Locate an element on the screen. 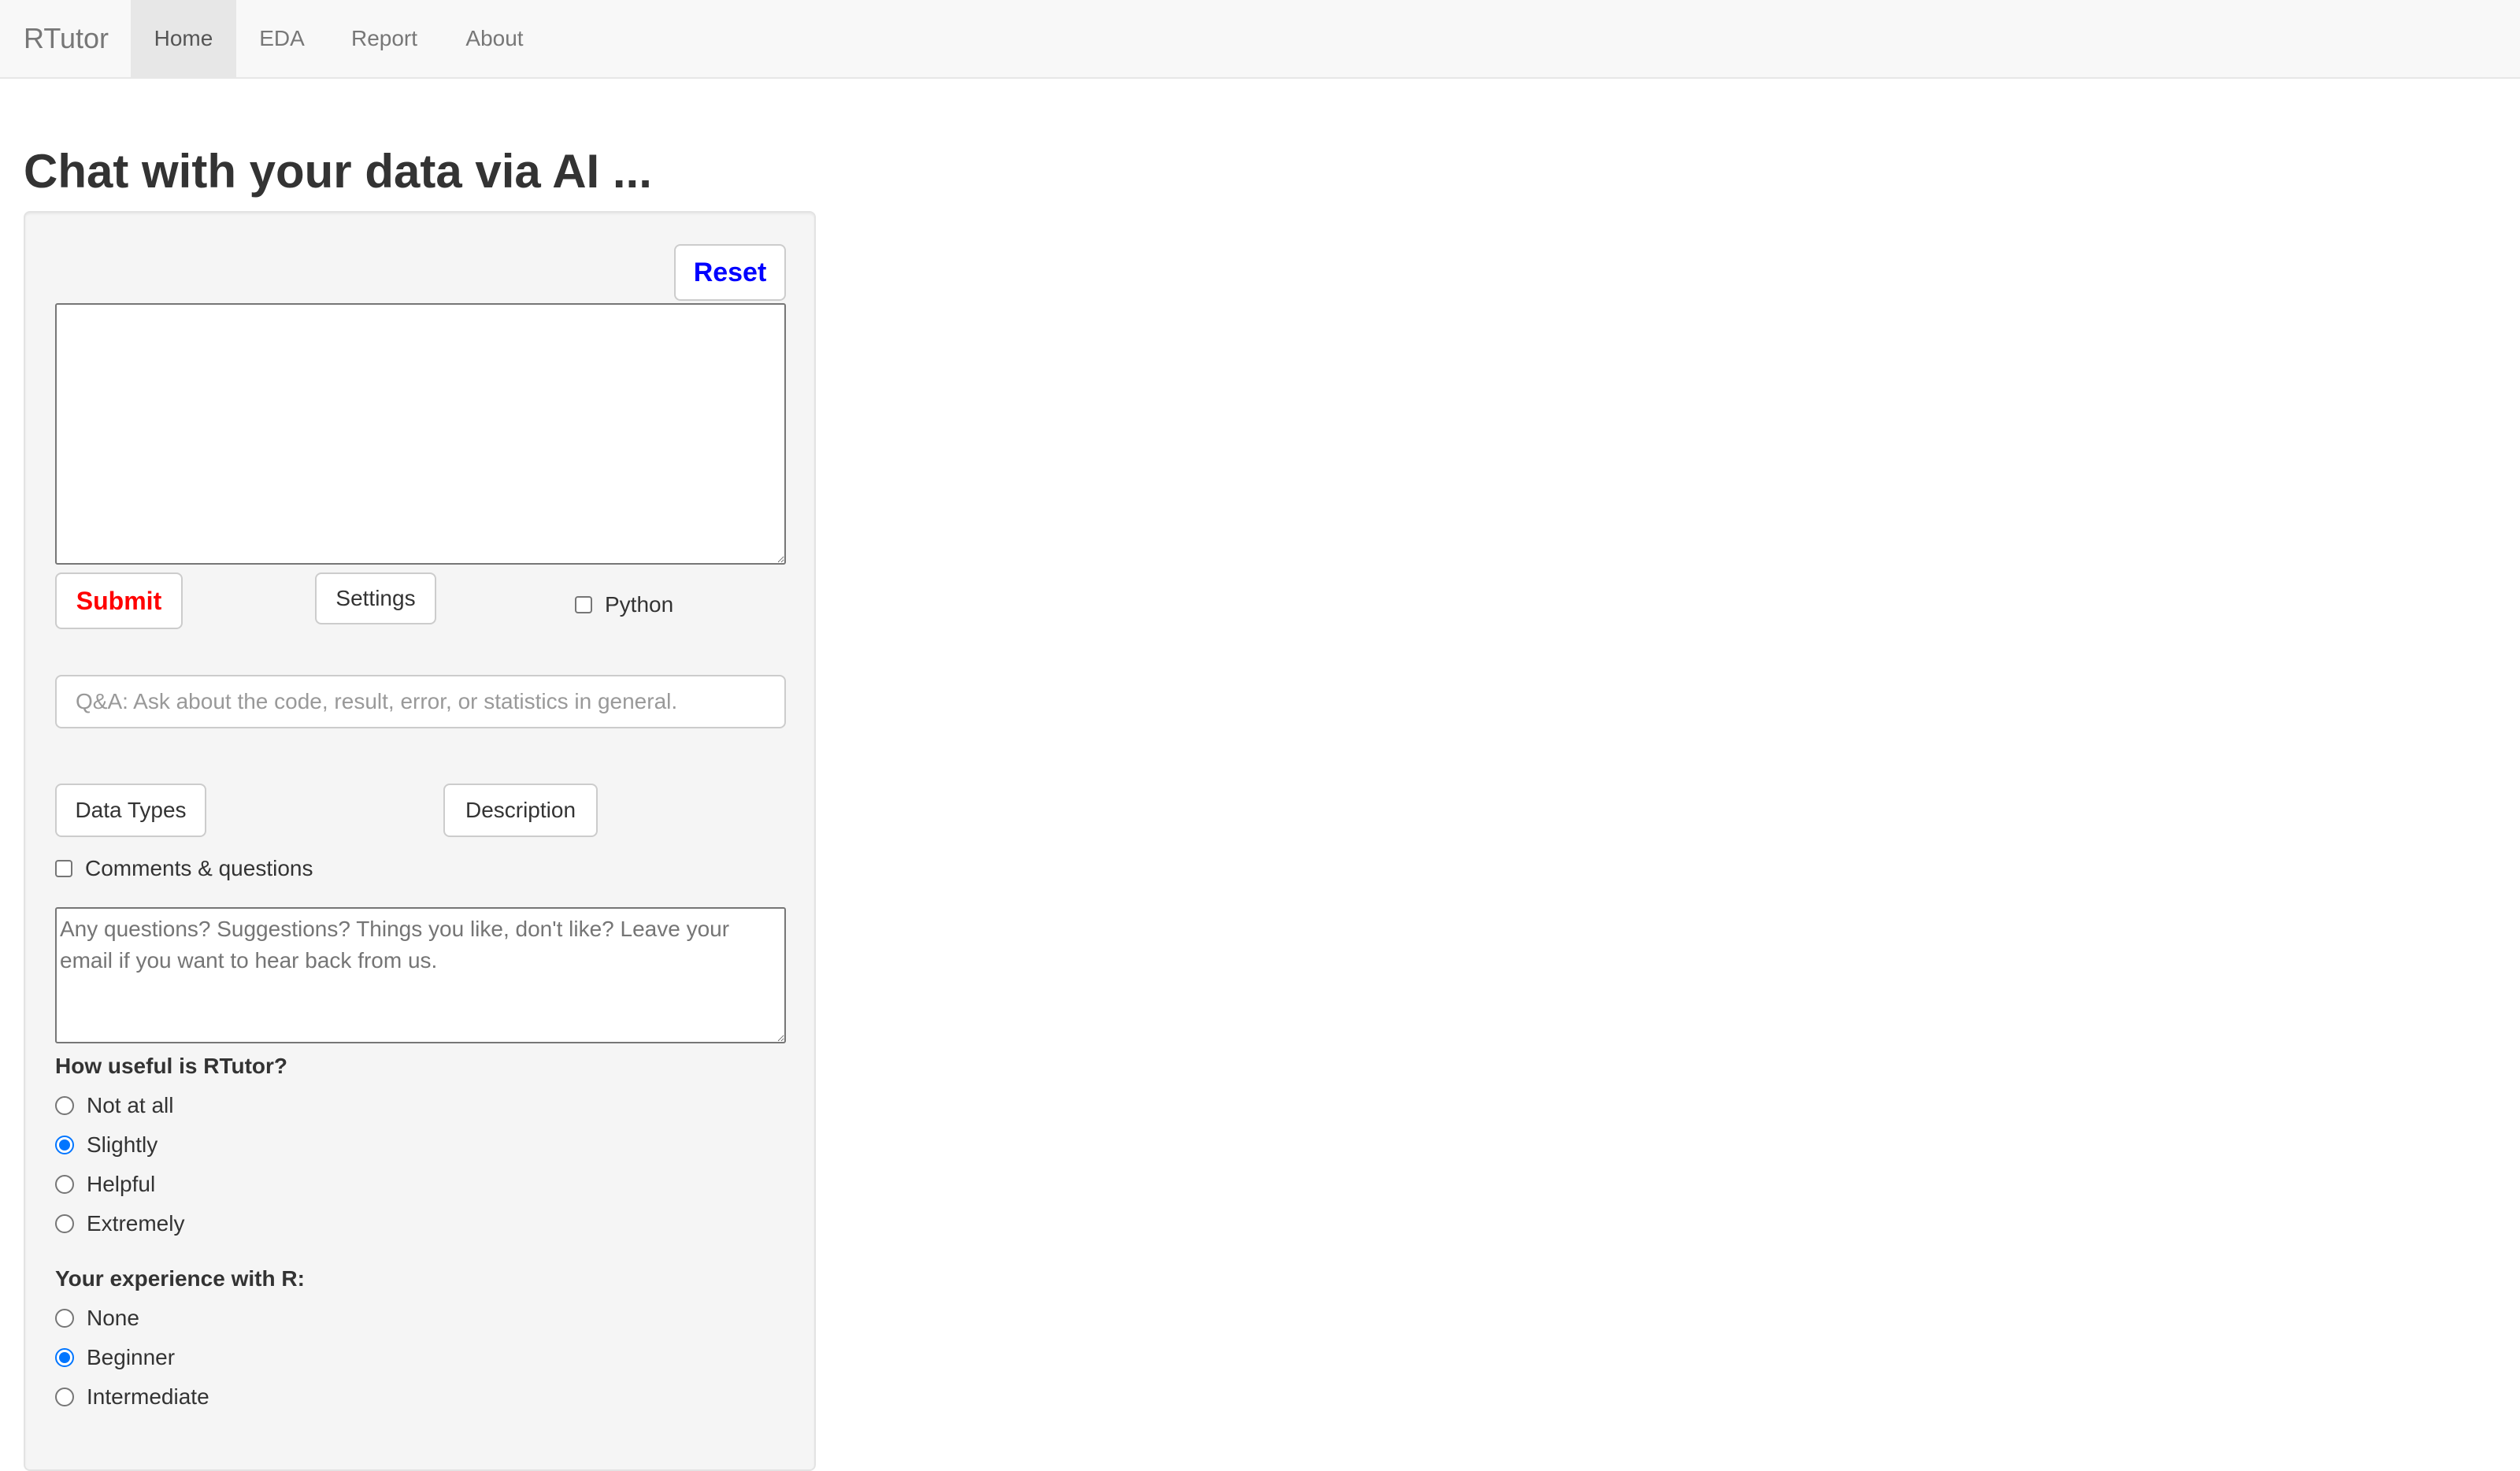 Image resolution: width=2520 pixels, height=1471 pixels. python-checkbox-row: Python is located at coordinates (624, 605).